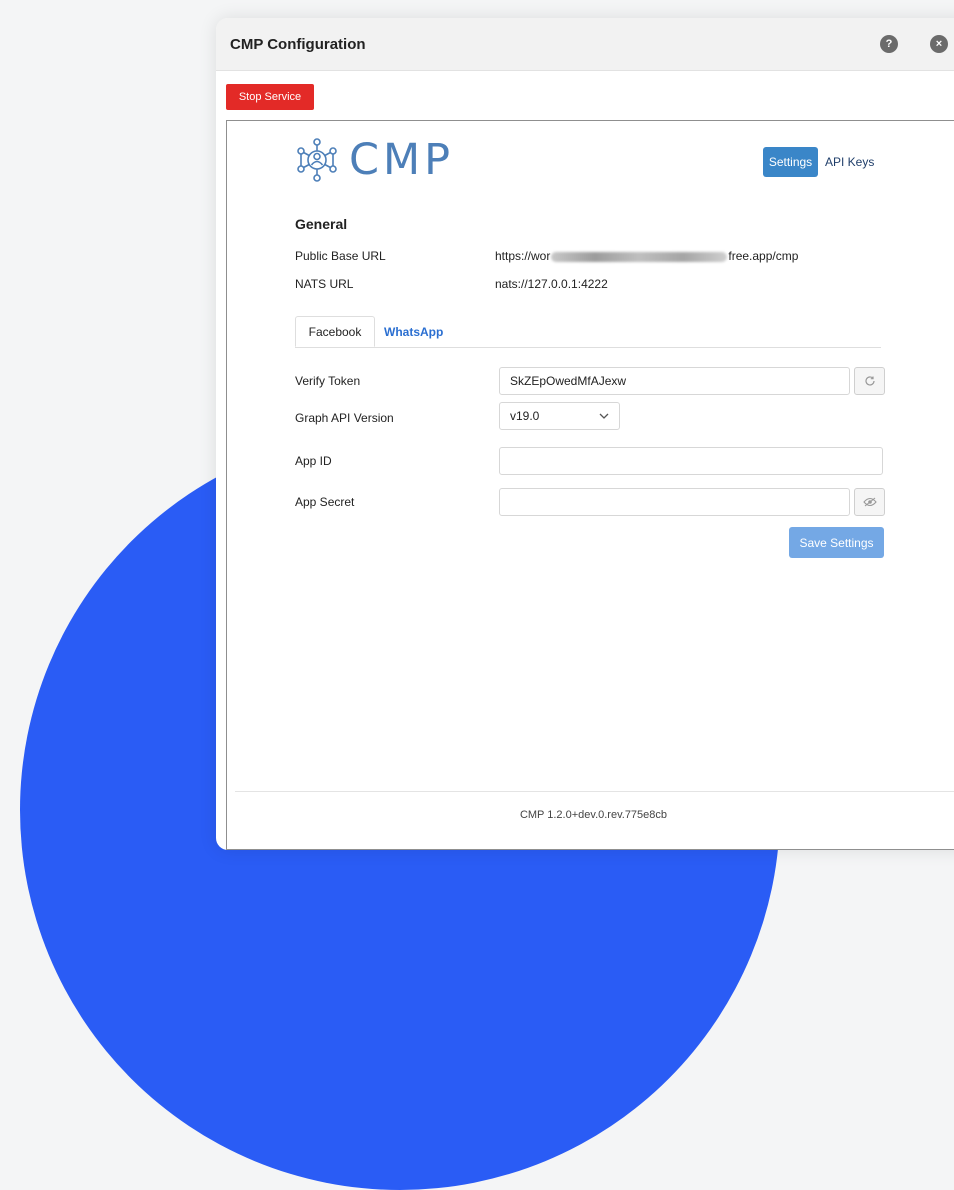 Image resolution: width=954 pixels, height=1190 pixels. Describe the element at coordinates (836, 542) in the screenshot. I see `save-settings-button: Save Settings` at that location.